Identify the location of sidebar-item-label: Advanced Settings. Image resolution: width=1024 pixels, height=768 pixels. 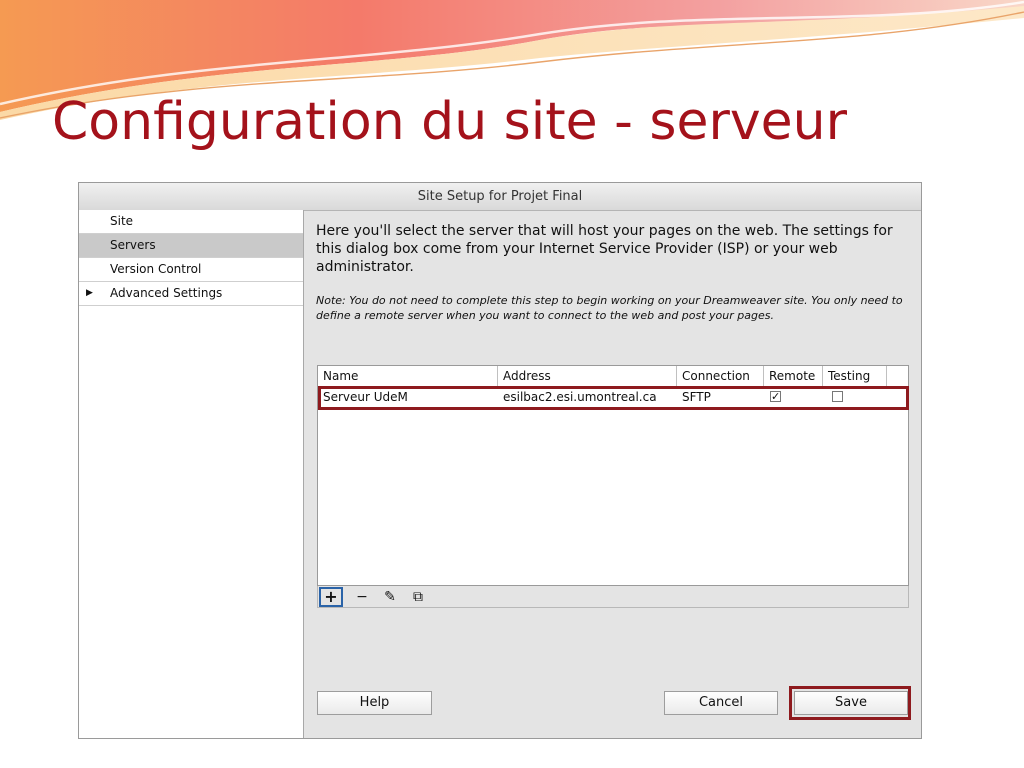
(166, 293).